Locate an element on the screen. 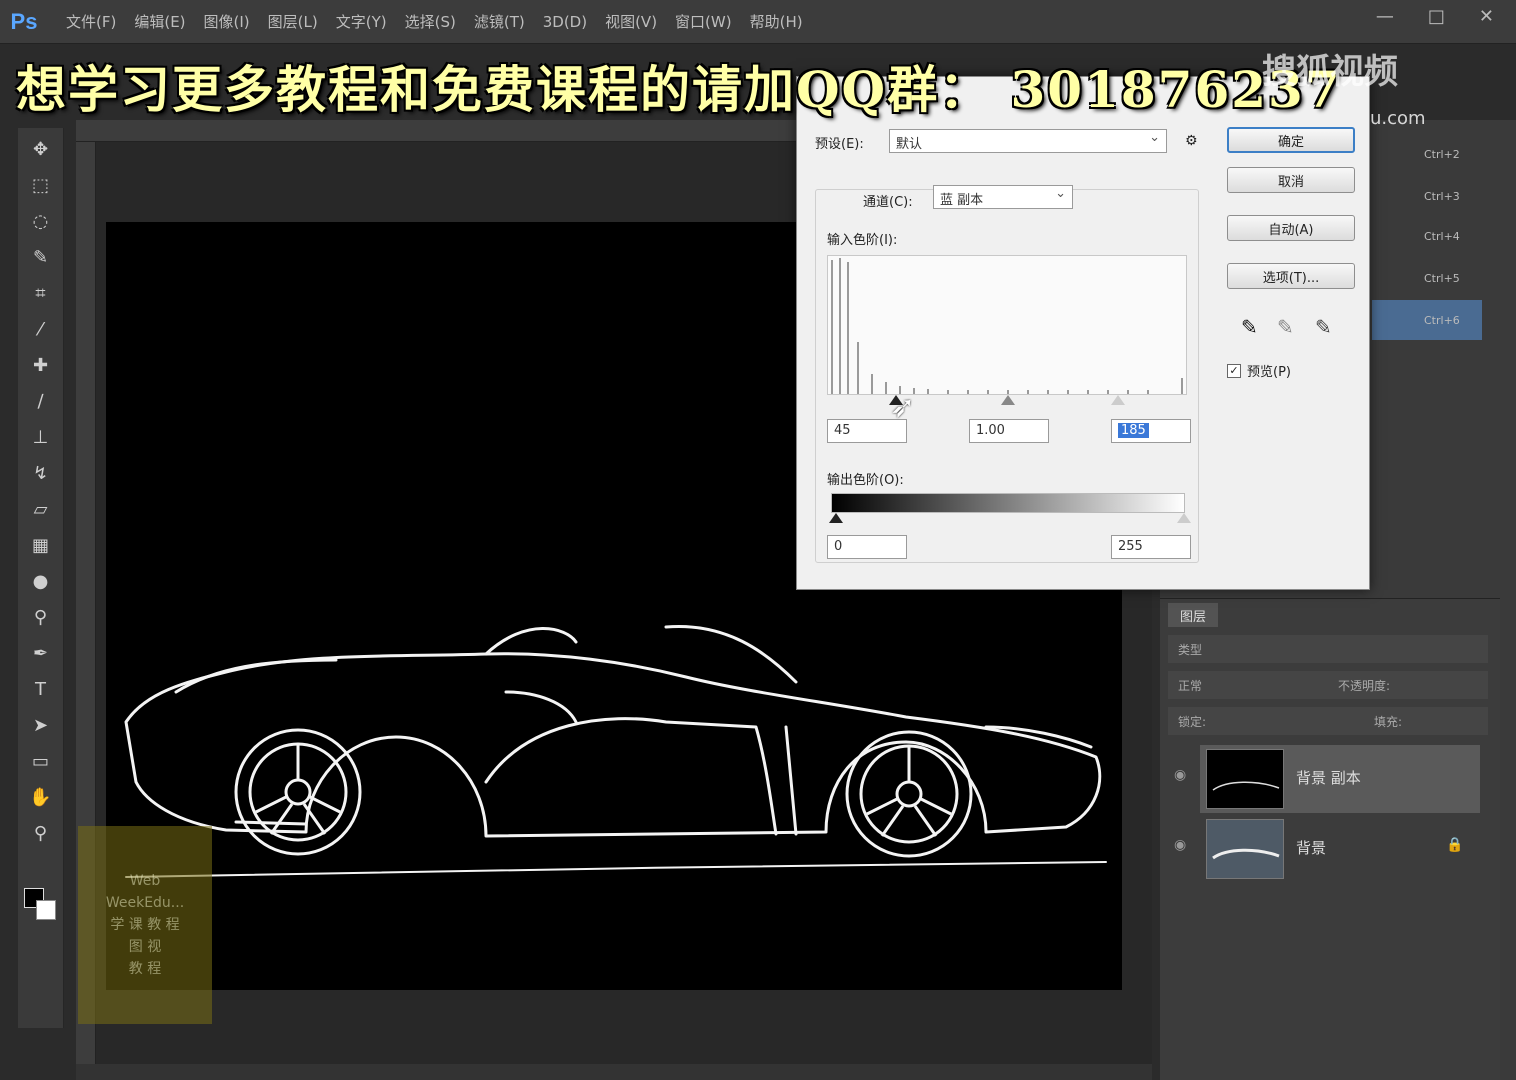 The image size is (1516, 1080). preset-label: 预设(E): is located at coordinates (839, 144).